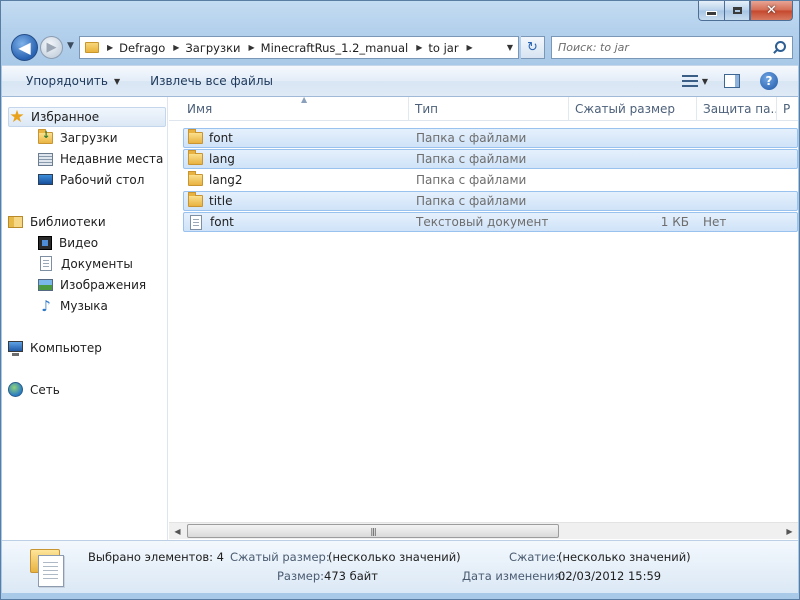  Describe the element at coordinates (45, 159) in the screenshot. I see `recent-places-icon` at that location.